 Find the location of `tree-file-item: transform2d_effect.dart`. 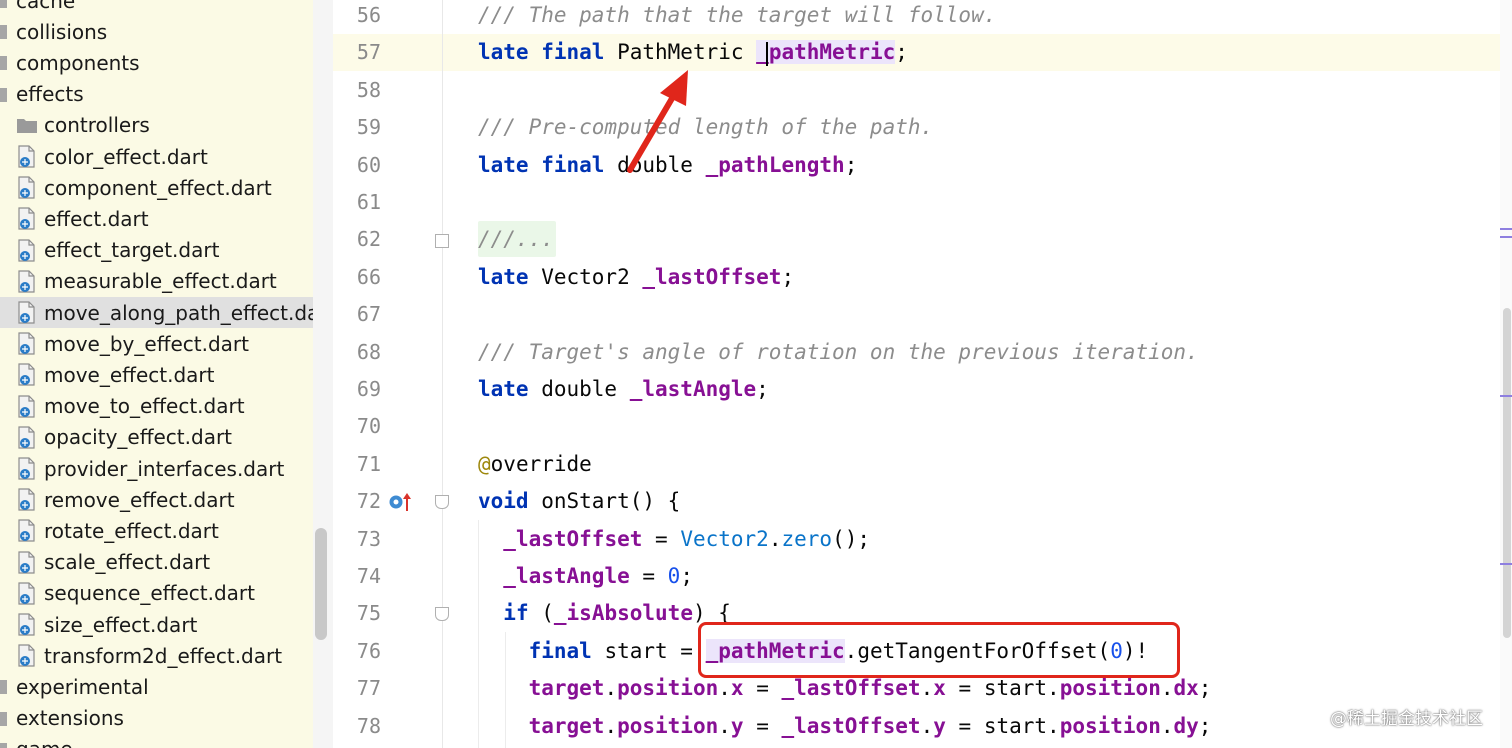

tree-file-item: transform2d_effect.dart is located at coordinates (156, 655).